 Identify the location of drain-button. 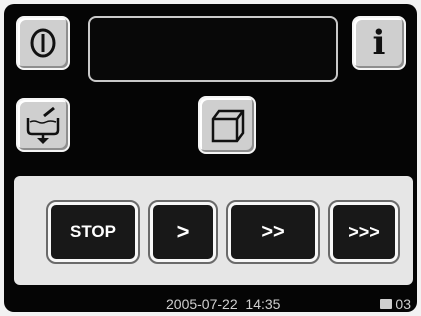
(43, 125).